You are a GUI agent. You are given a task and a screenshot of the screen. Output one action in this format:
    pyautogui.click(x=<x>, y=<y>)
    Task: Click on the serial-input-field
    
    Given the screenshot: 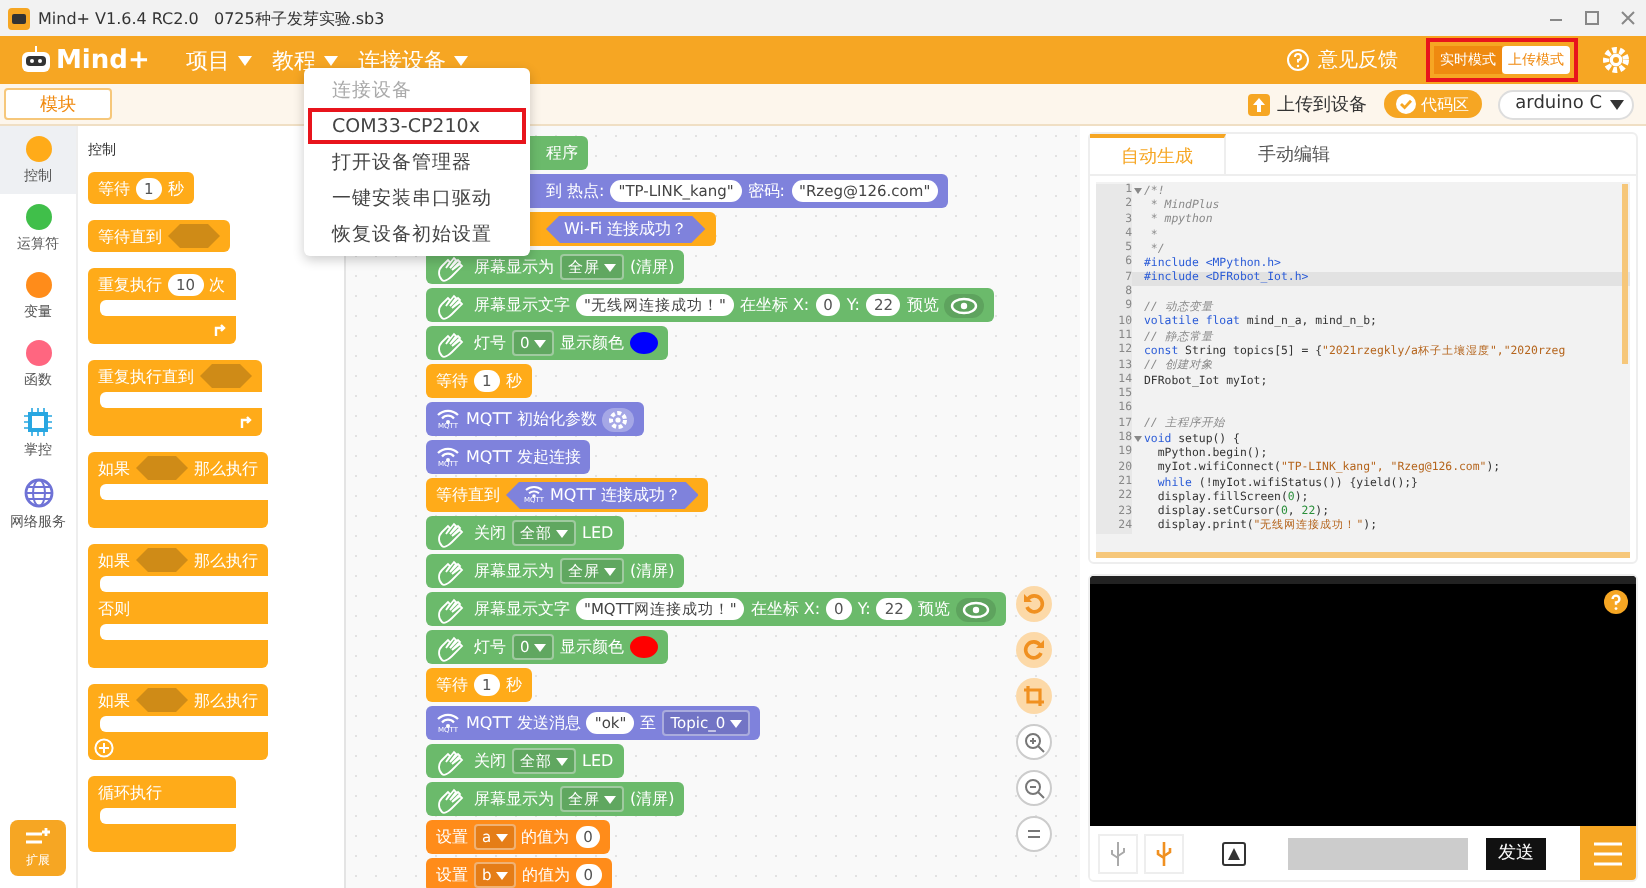 What is the action you would take?
    pyautogui.click(x=1378, y=853)
    